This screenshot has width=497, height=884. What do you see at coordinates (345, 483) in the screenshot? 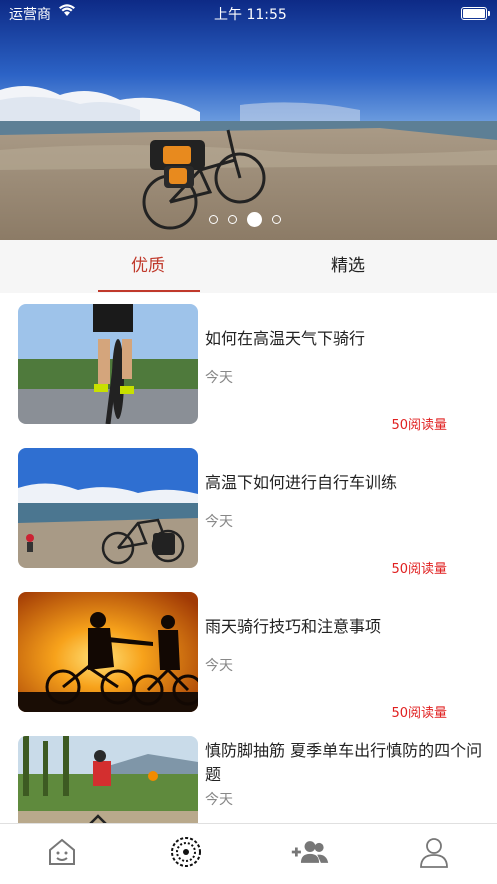
I see `article-title: 高温下如何进行自行车训练` at bounding box center [345, 483].